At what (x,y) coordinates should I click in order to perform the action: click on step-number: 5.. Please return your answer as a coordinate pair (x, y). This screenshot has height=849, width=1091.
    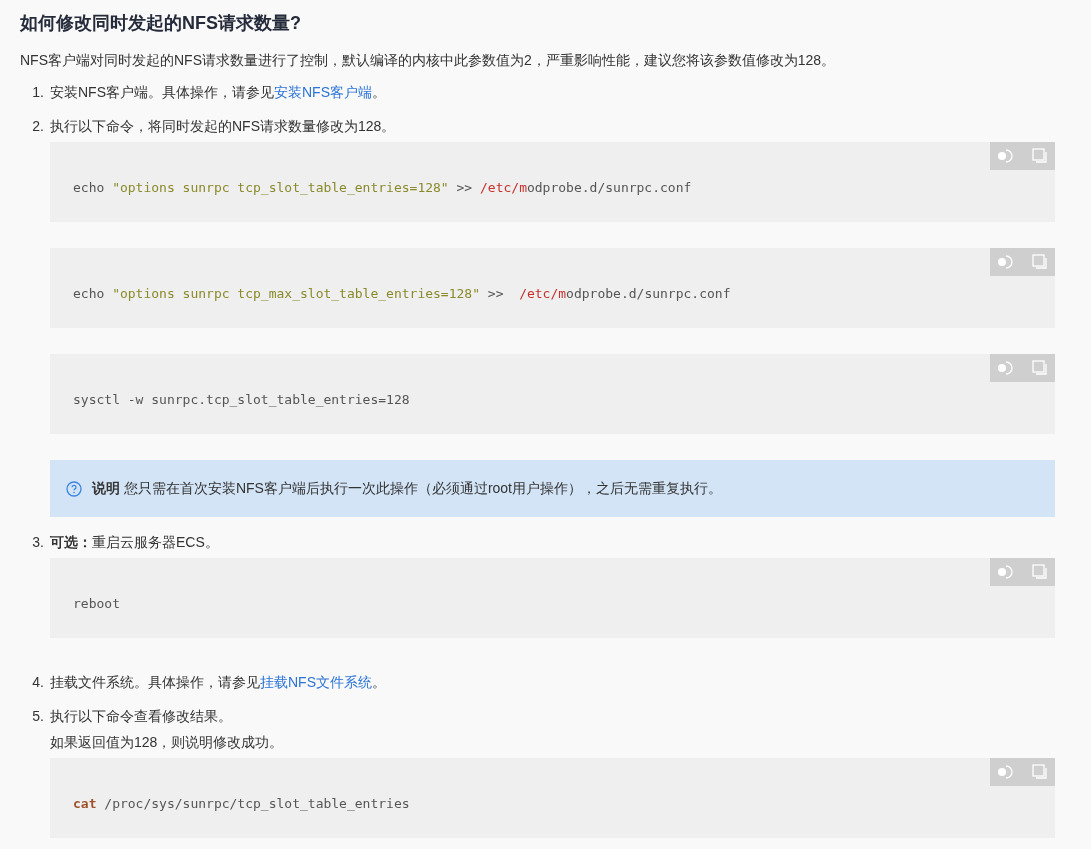
    Looking at the image, I should click on (38, 716).